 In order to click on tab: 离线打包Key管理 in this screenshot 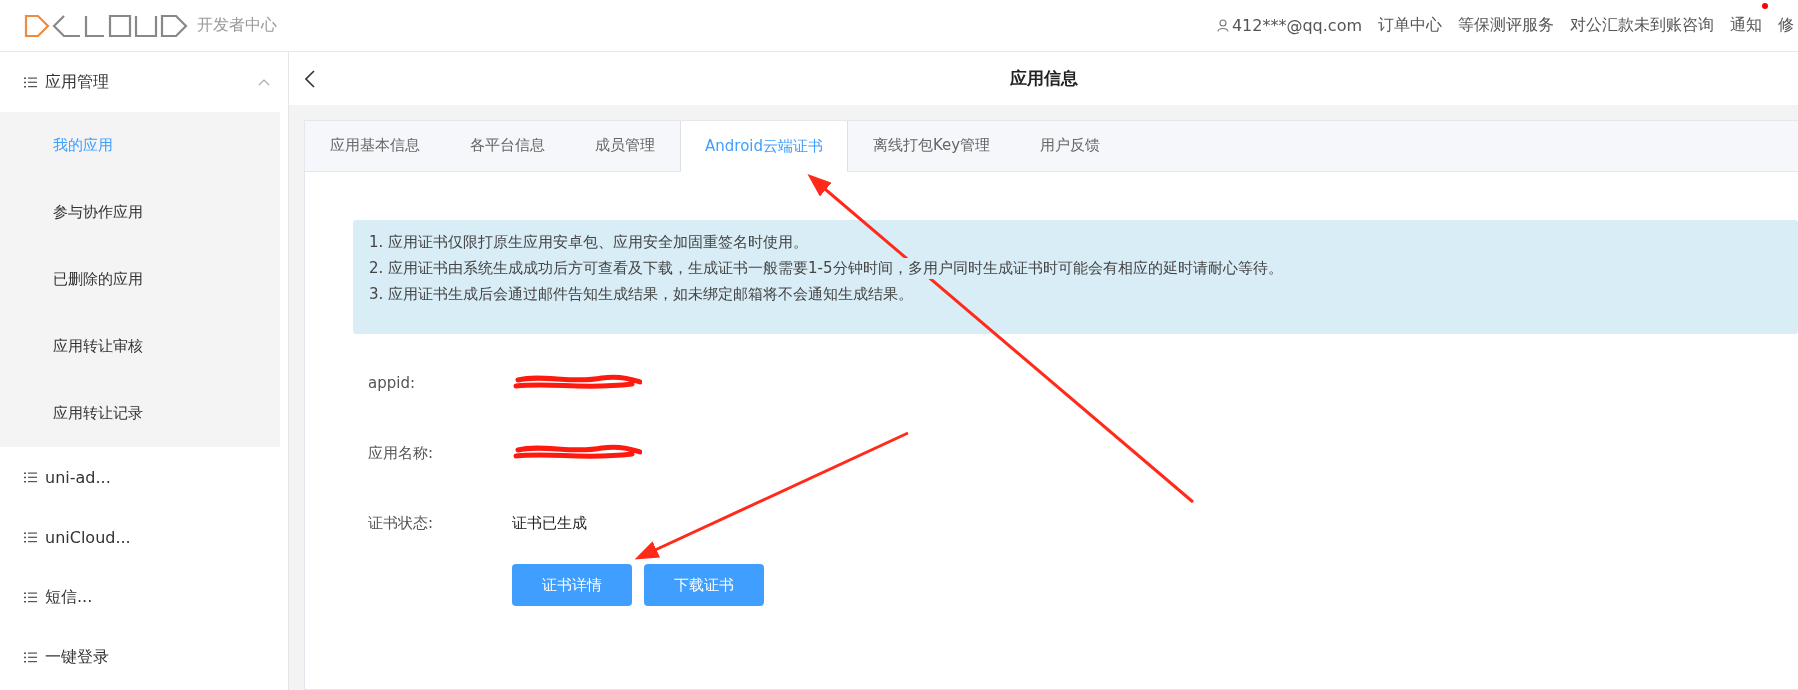, I will do `click(932, 146)`.